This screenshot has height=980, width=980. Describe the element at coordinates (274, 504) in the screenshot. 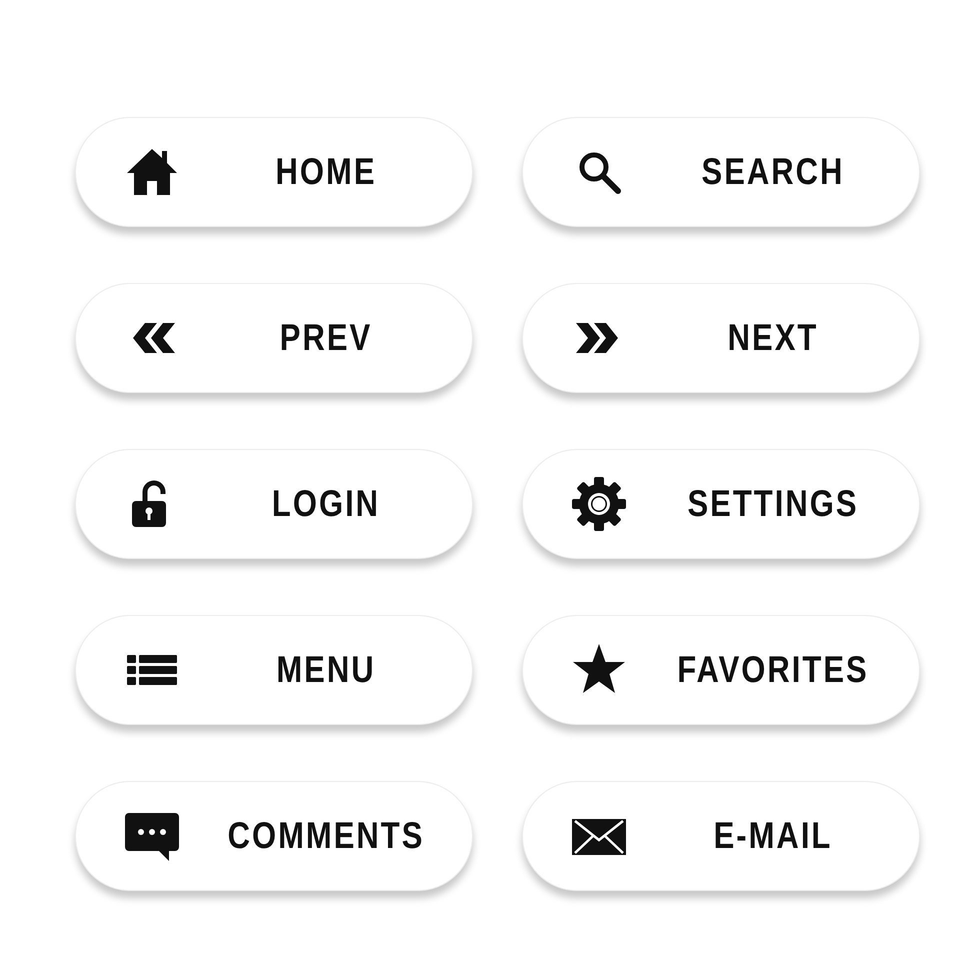

I see `nav-button: LOGIN` at that location.